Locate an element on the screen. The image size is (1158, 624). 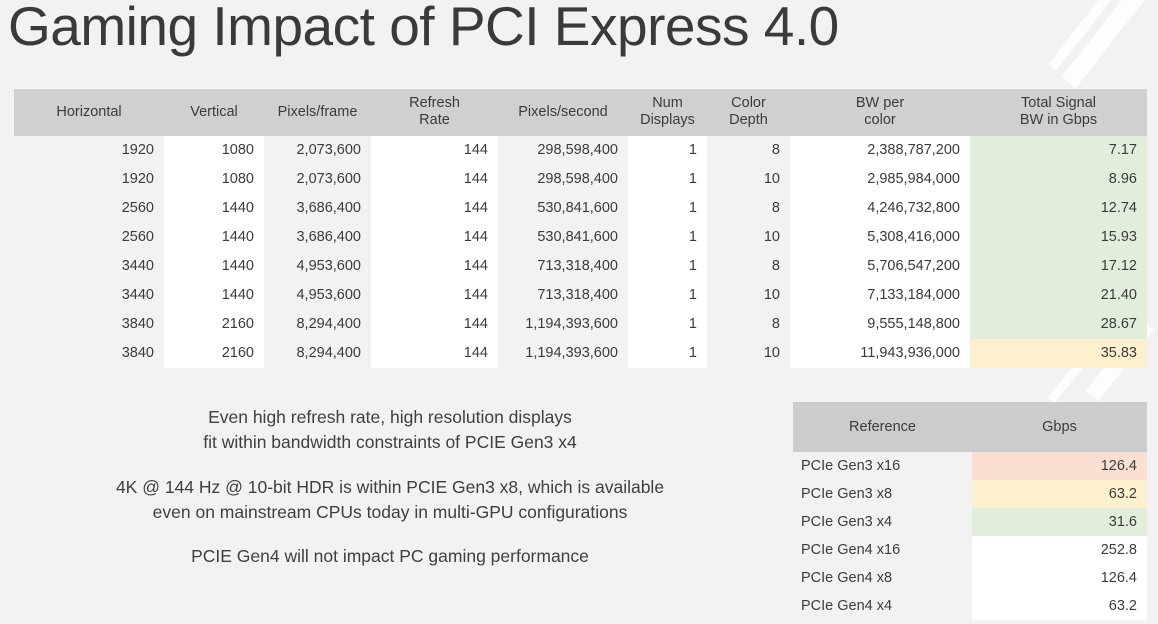
column-header: Color Depth is located at coordinates (748, 113).